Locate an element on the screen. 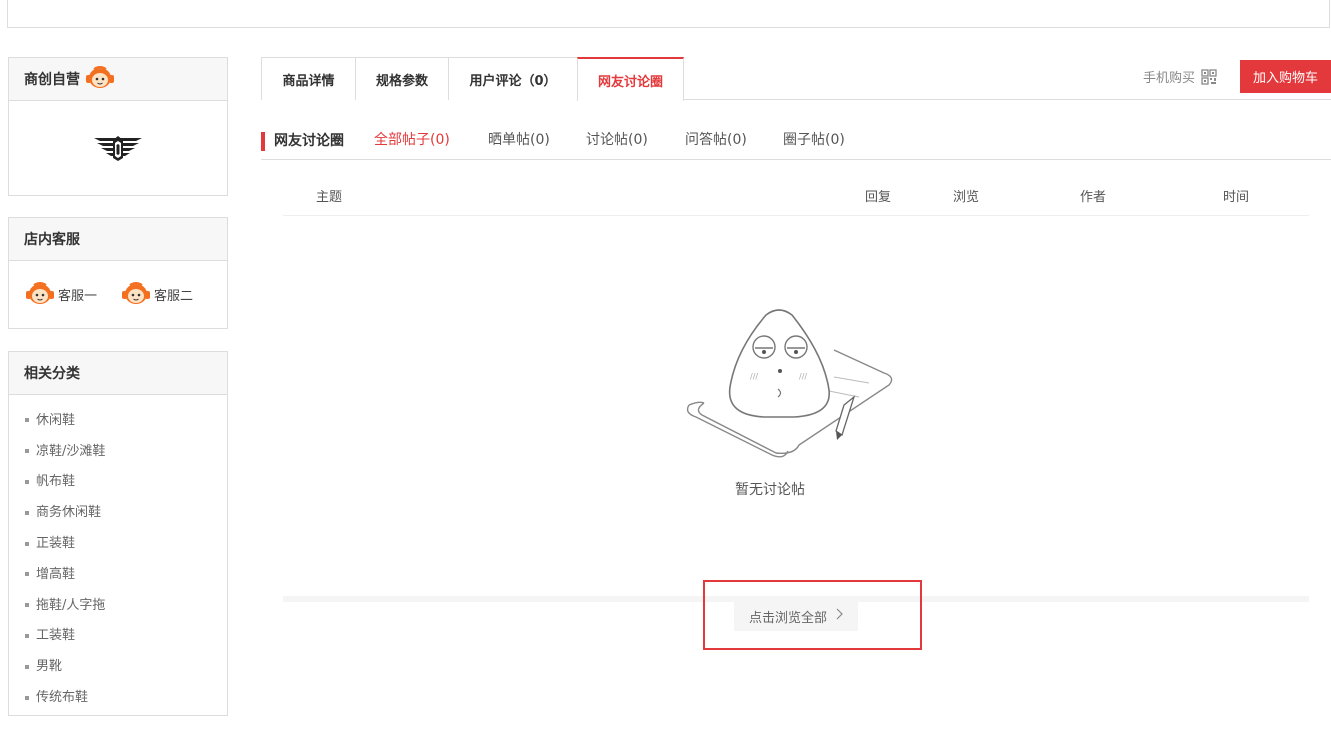 This screenshot has height=730, width=1331. category-item: 拖鞋/人字拖 is located at coordinates (126, 605).